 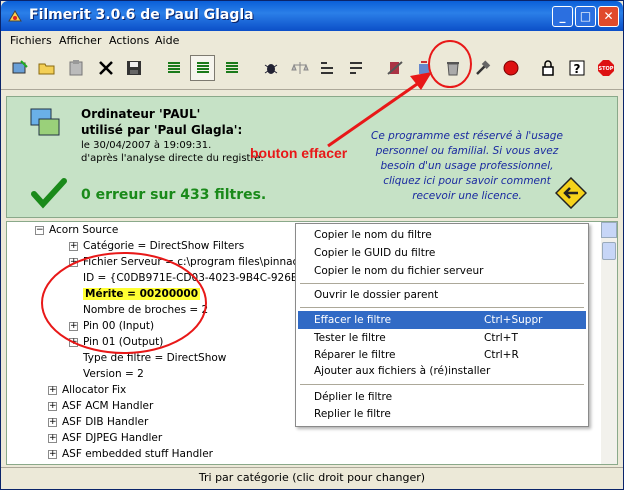 I want to click on delete-button, so click(x=105, y=68).